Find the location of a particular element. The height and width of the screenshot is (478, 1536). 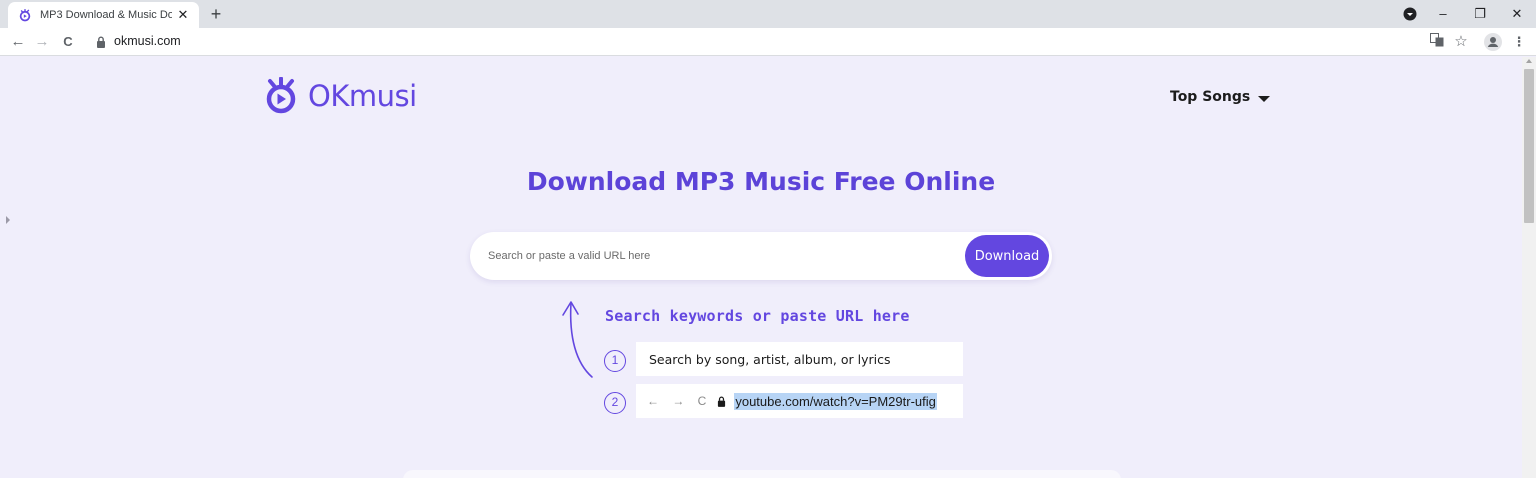

search-bar: Download is located at coordinates (761, 256).